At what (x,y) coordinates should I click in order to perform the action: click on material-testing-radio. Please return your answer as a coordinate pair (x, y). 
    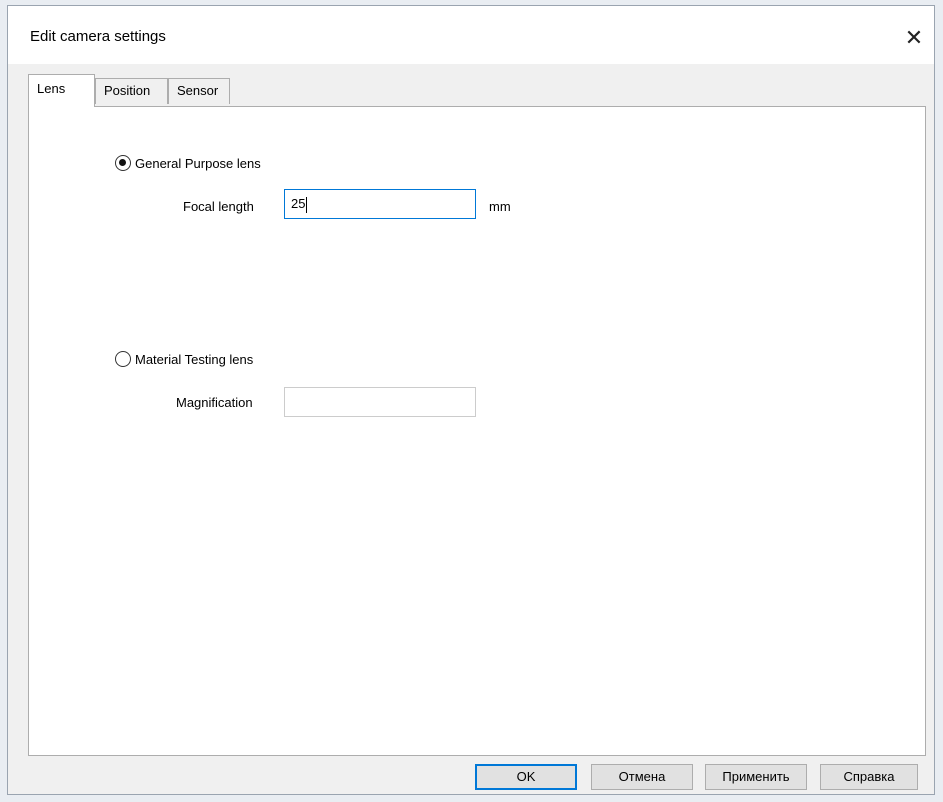
    Looking at the image, I should click on (123, 359).